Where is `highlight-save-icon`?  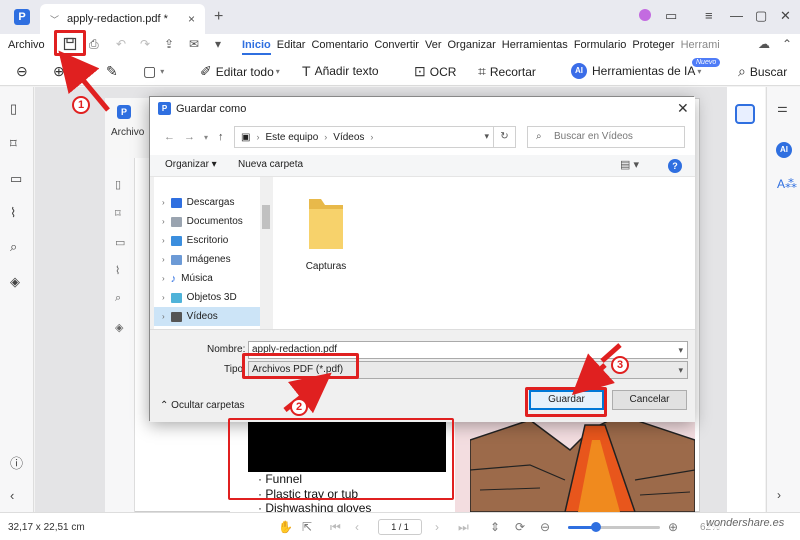 highlight-save-icon is located at coordinates (70, 43).